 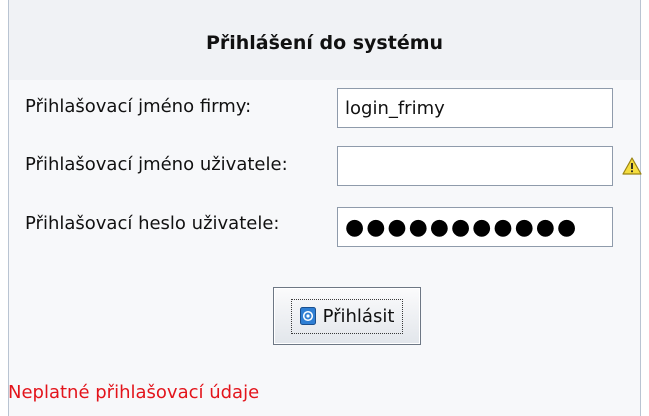 I want to click on login-button-focus-ring: Přihlásit, so click(x=347, y=316).